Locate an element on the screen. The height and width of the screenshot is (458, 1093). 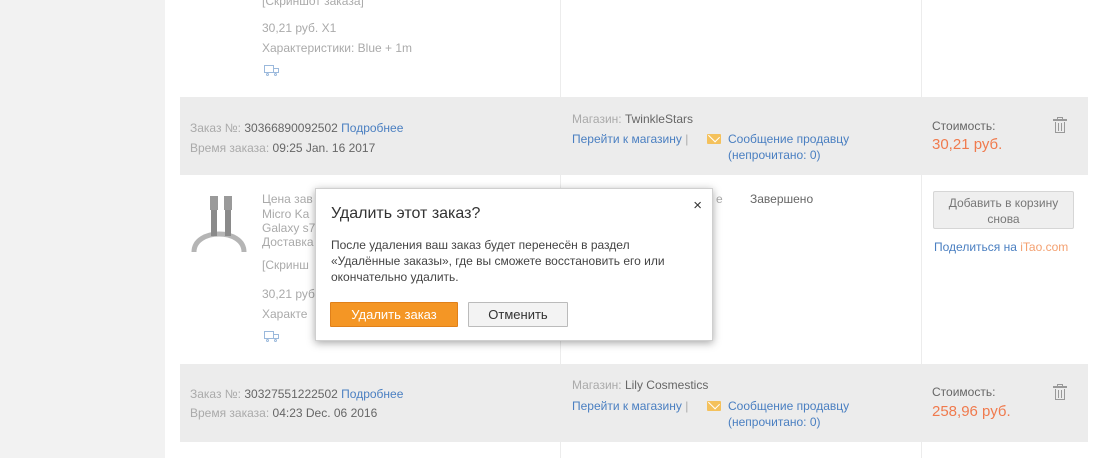
order-status: Завершено is located at coordinates (782, 199).